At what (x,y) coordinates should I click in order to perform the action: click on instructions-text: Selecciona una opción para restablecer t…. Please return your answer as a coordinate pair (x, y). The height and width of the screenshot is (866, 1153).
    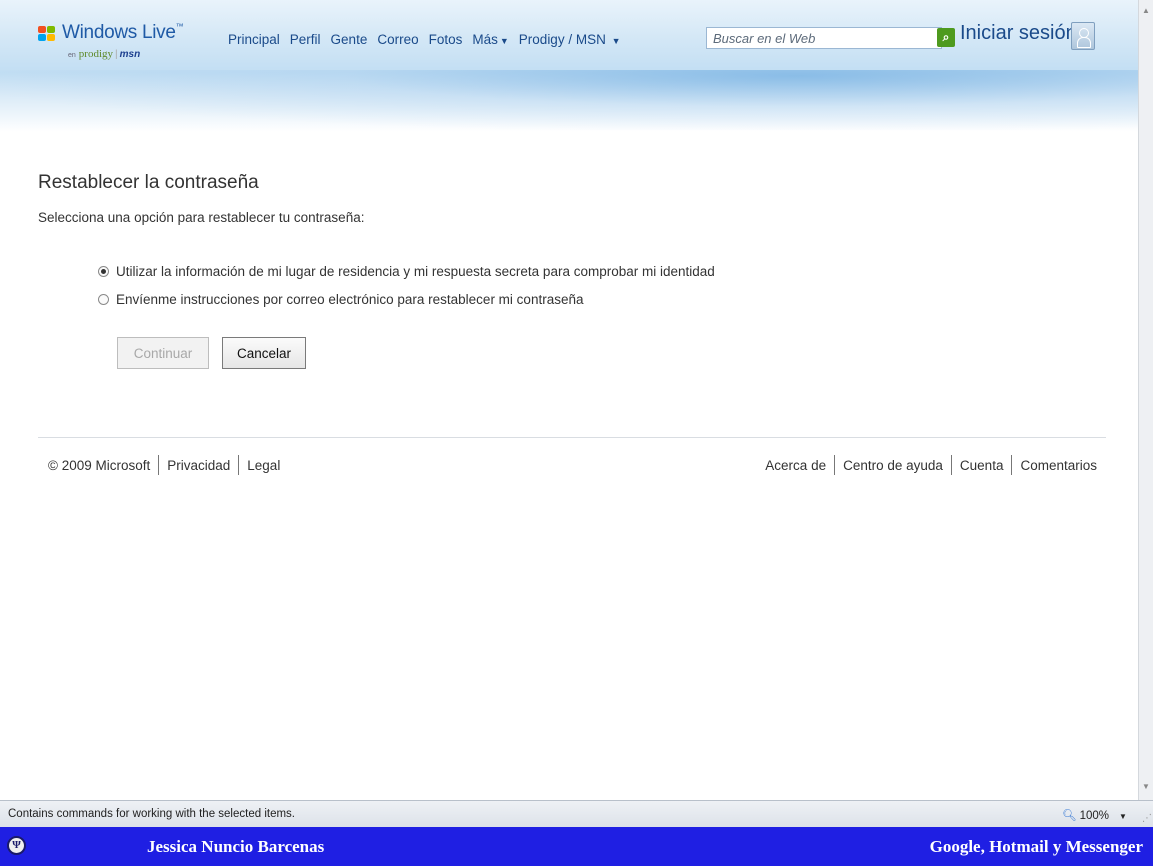
    Looking at the image, I should click on (201, 217).